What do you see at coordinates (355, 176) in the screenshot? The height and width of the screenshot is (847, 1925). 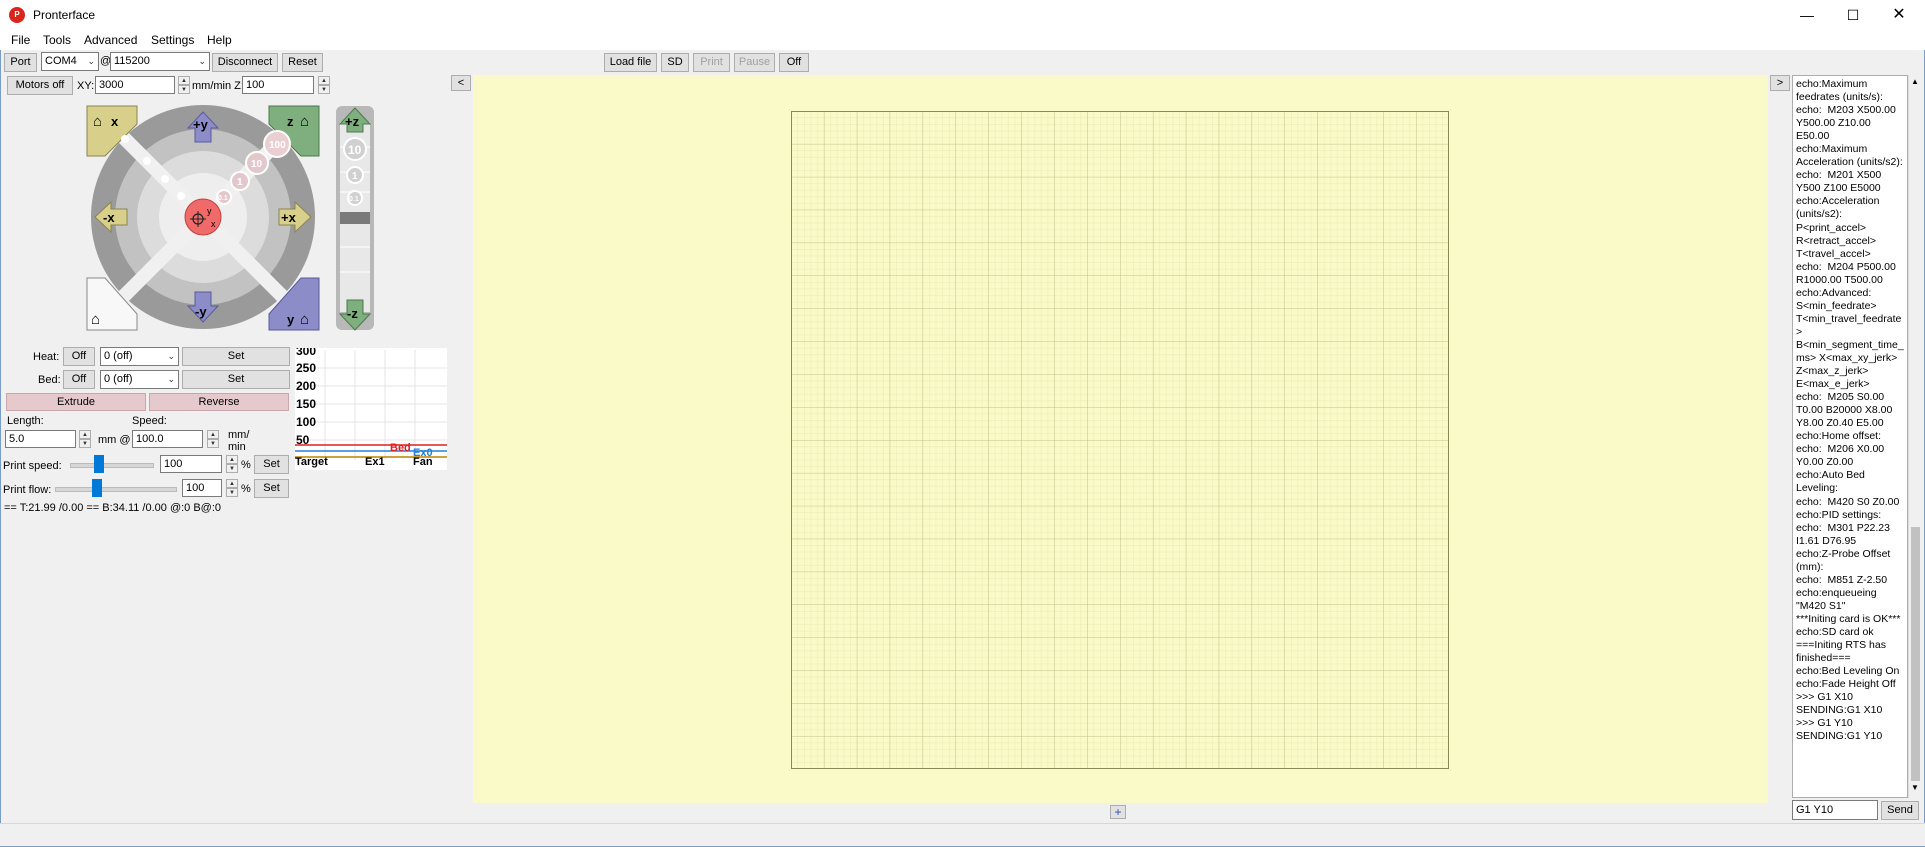 I see `z-step-1-label: 1` at bounding box center [355, 176].